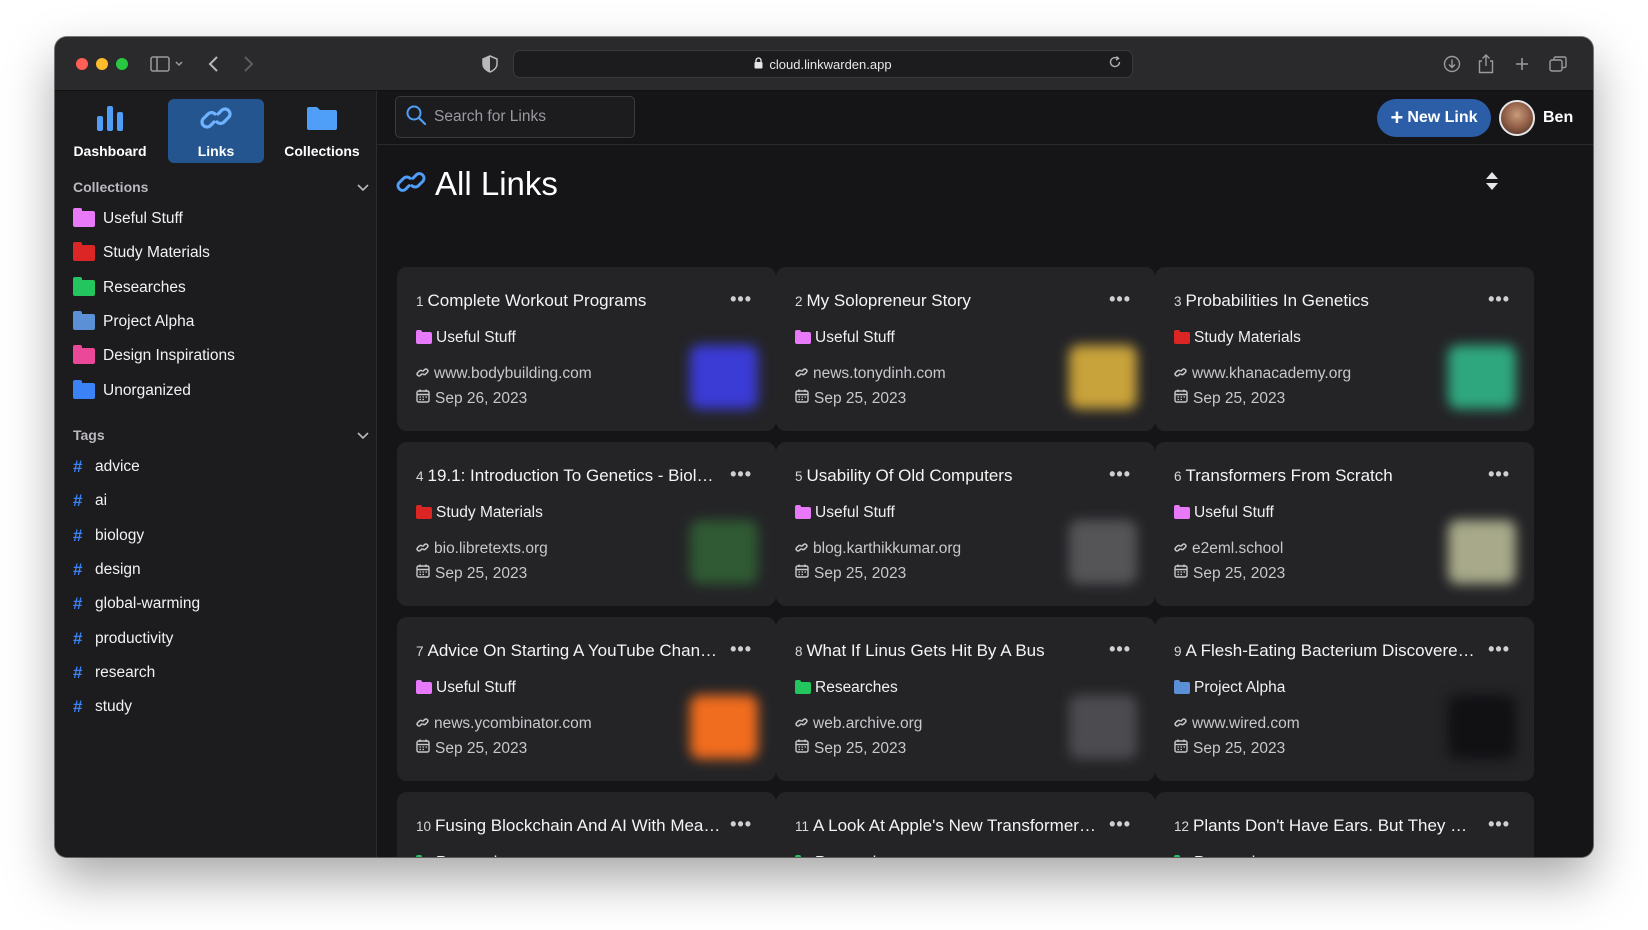 This screenshot has height=930, width=1648. I want to click on new-link-button: + New Link, so click(1434, 118).